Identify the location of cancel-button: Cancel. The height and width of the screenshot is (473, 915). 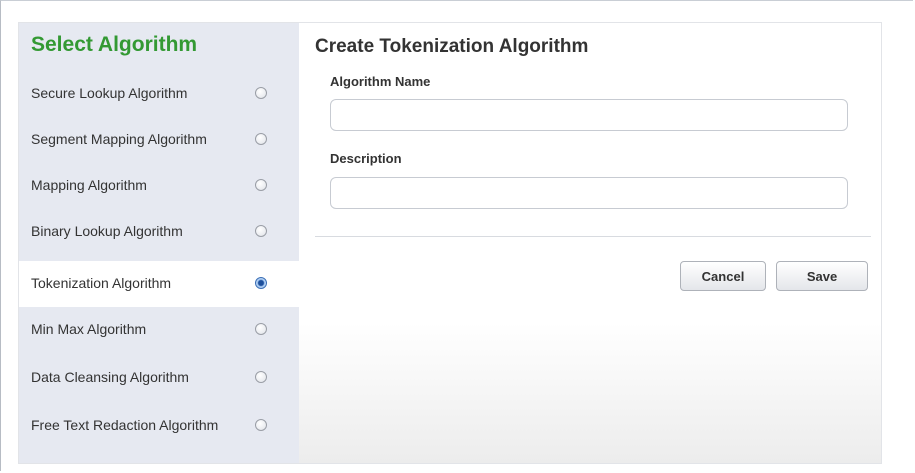
(723, 276).